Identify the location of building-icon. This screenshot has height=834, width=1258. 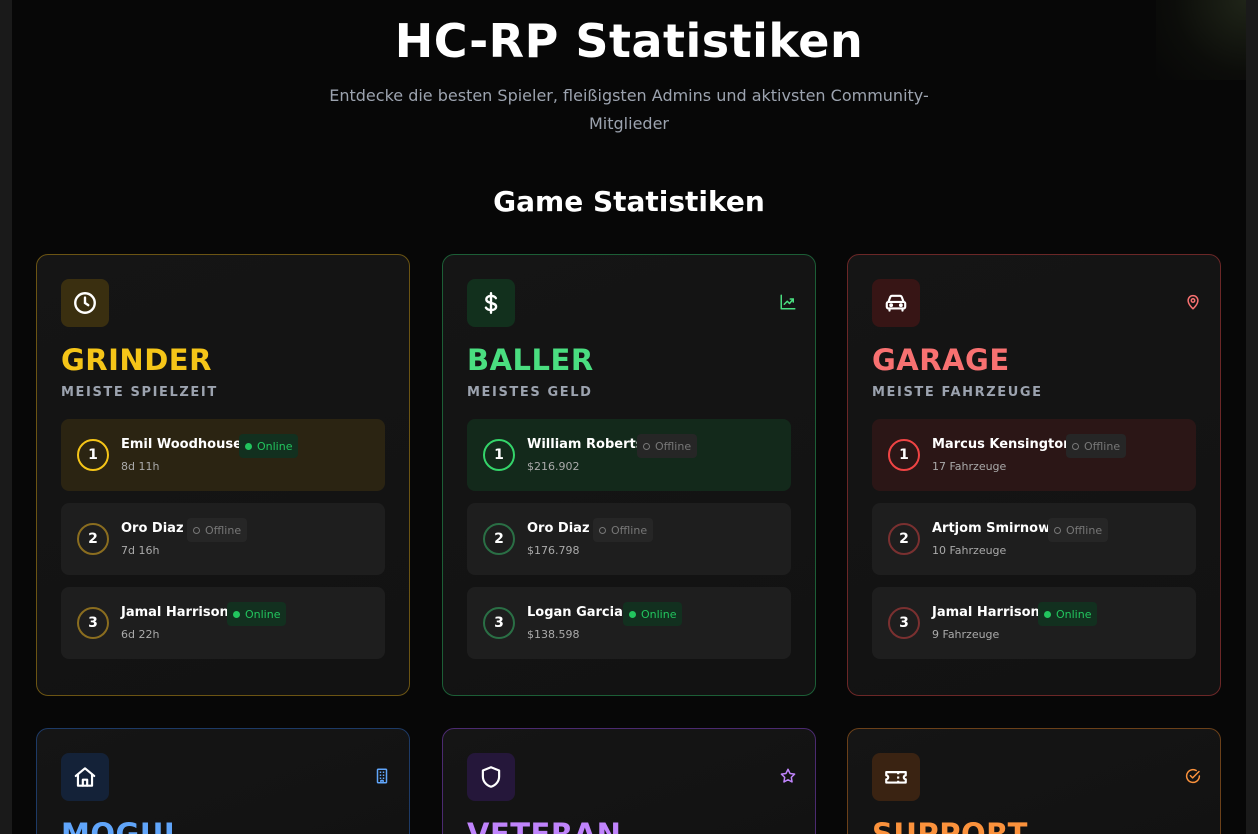
(382, 776).